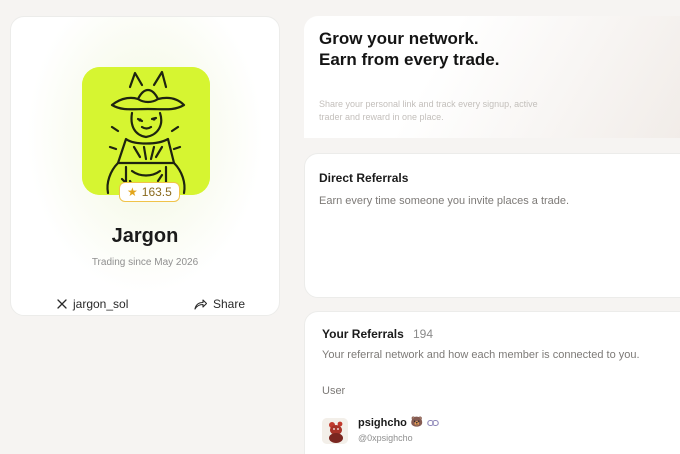 The height and width of the screenshot is (454, 680). I want to click on x-profile-link: jargon_sol, so click(92, 304).